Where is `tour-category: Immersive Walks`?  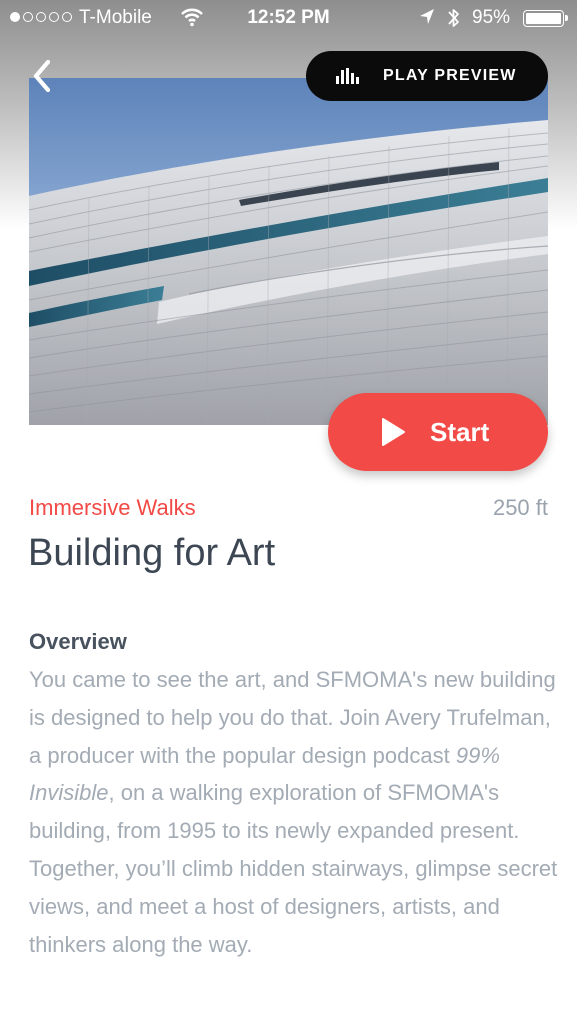
tour-category: Immersive Walks is located at coordinates (112, 507).